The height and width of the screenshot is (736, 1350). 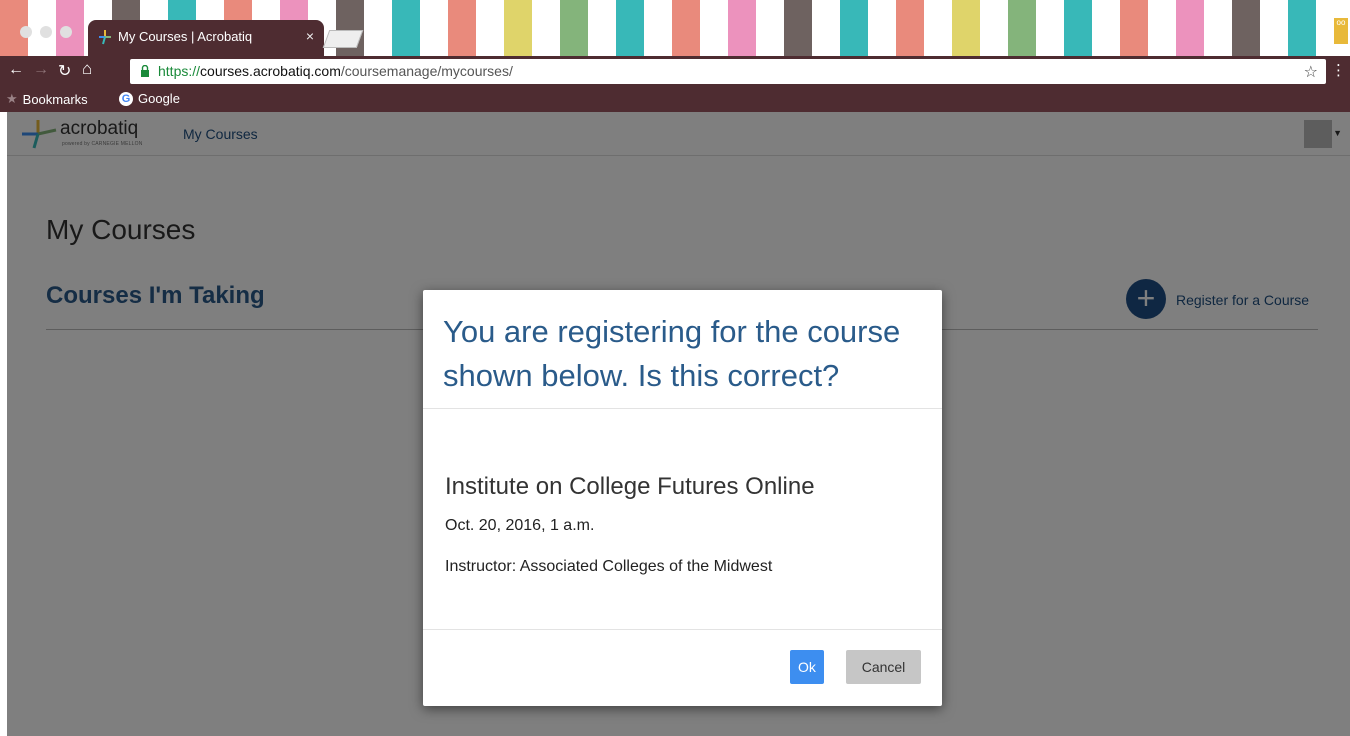 I want to click on course-date: Oct. 20, 2016, 1 a.m., so click(x=520, y=525).